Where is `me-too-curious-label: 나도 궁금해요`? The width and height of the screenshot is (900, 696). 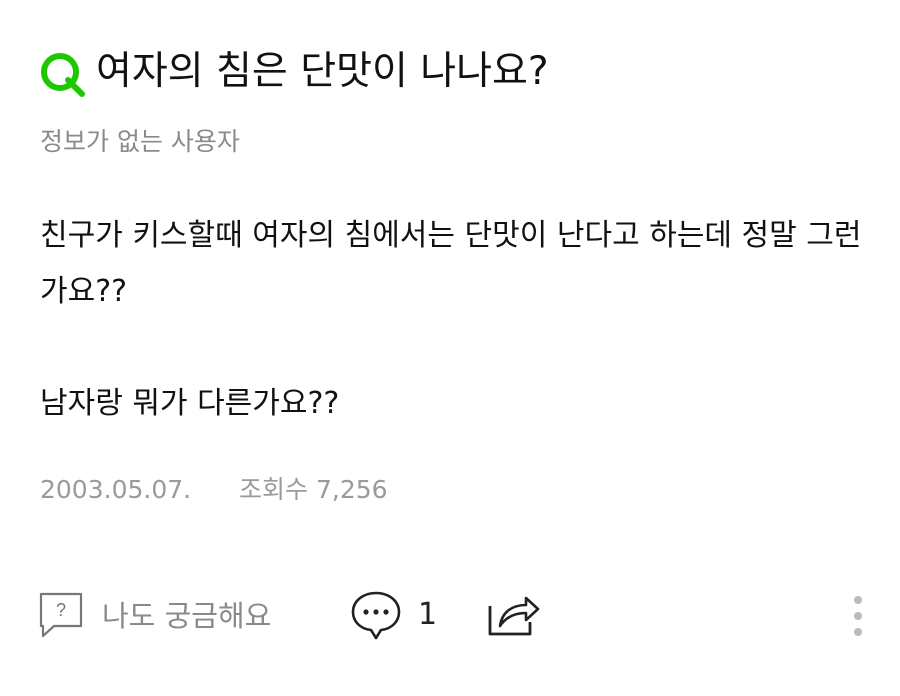
me-too-curious-label: 나도 궁금해요 is located at coordinates (187, 616).